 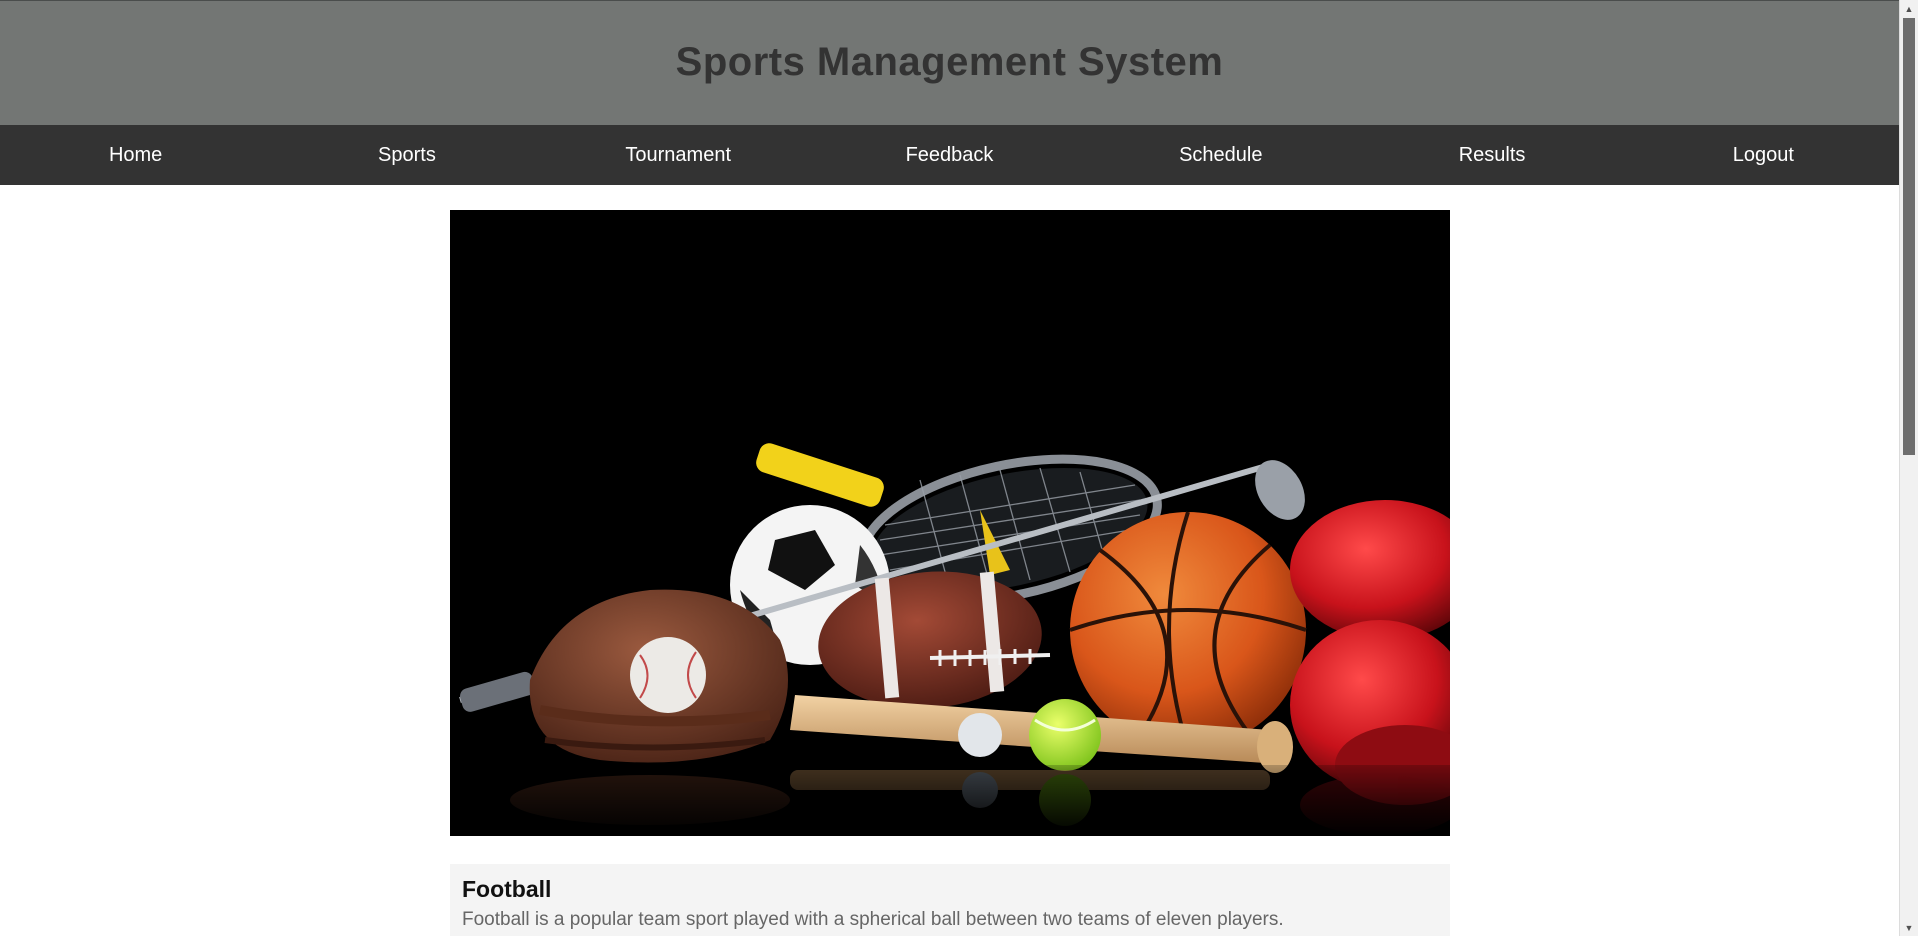 I want to click on sport-card-title: Football, so click(x=507, y=889).